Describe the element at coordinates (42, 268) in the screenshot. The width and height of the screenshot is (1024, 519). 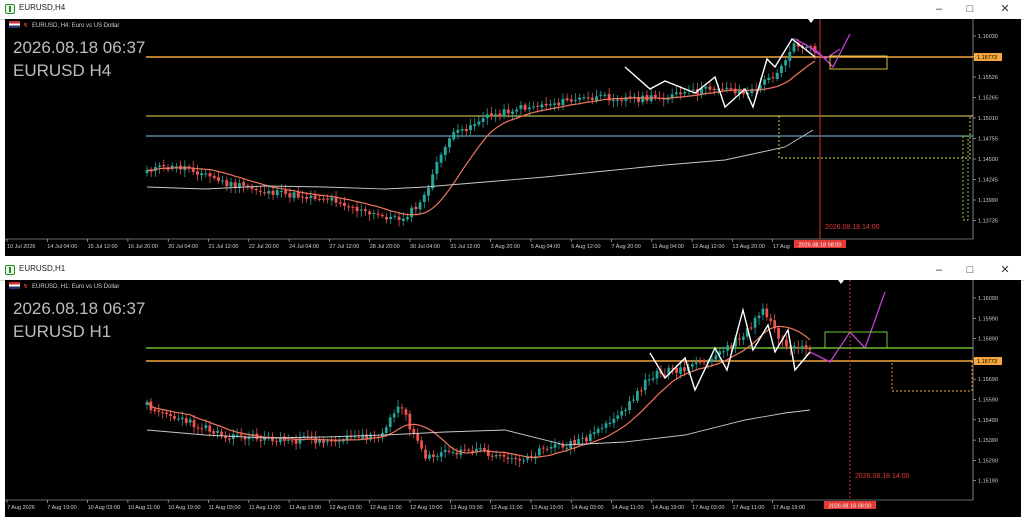
I see `window-title: EURUSD,H1` at that location.